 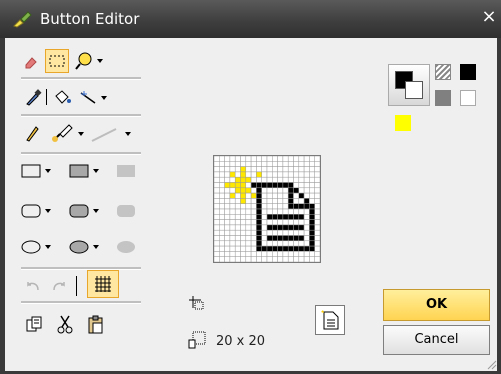 I want to click on redo-icon, so click(x=59, y=286).